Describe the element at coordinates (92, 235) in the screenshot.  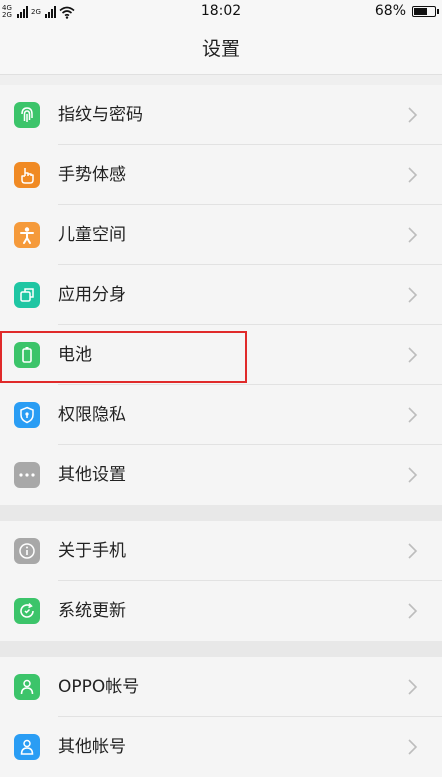
I see `settings-item-label: 儿童空间` at that location.